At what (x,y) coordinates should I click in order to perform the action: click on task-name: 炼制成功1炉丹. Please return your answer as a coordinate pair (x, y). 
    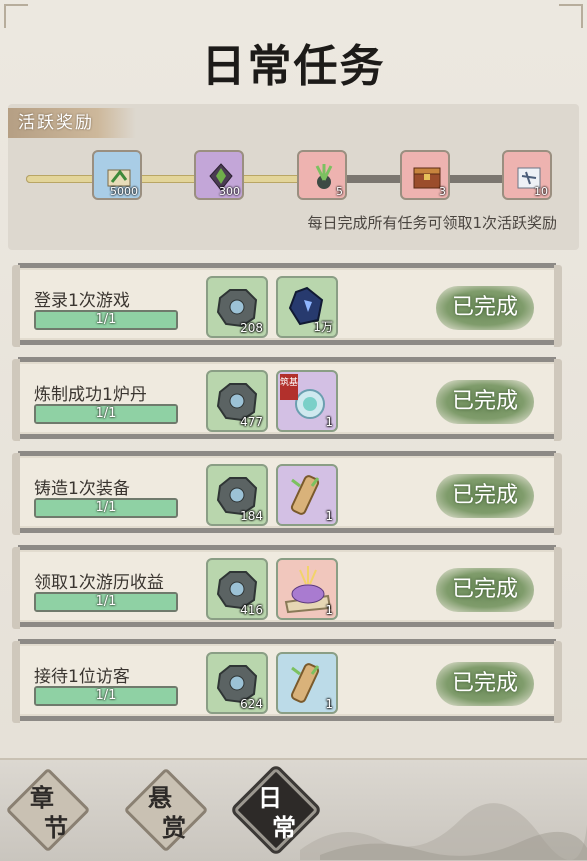
    Looking at the image, I should click on (90, 395).